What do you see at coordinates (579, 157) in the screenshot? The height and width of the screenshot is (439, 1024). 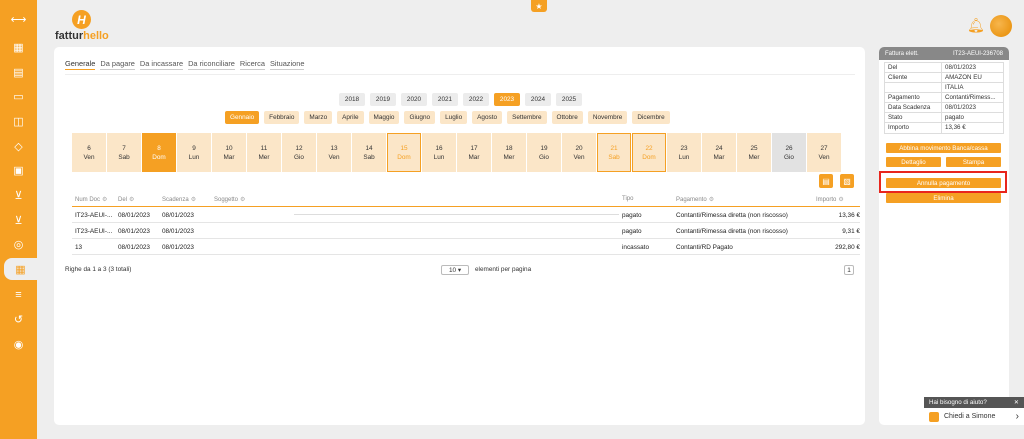 I see `day-weekday: Ven` at bounding box center [579, 157].